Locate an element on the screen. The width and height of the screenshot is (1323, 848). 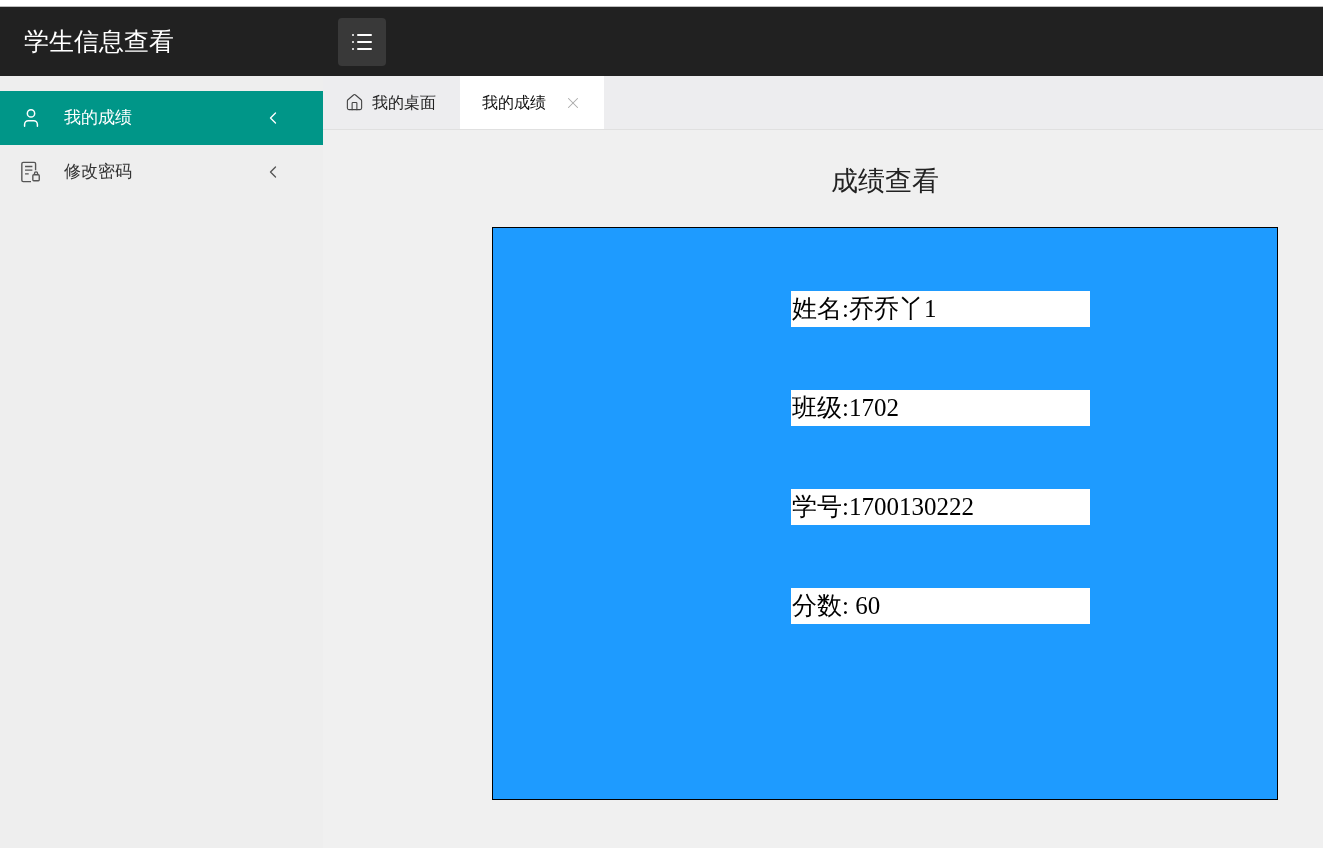
home-icon is located at coordinates (354, 102).